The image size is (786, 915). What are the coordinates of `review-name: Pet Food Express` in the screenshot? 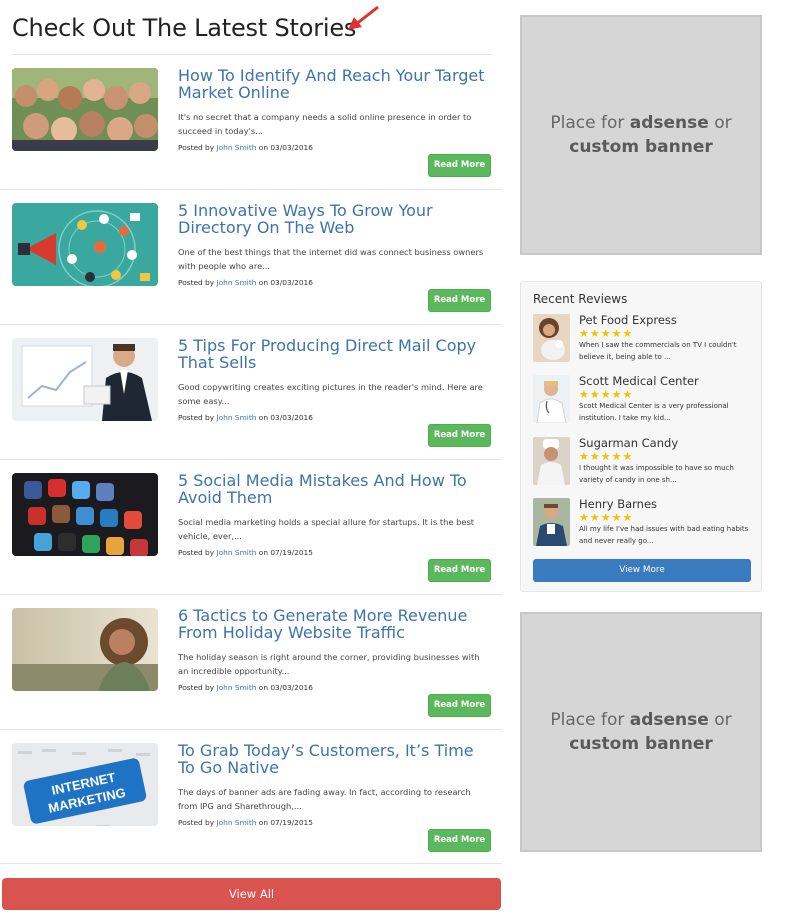 It's located at (628, 320).